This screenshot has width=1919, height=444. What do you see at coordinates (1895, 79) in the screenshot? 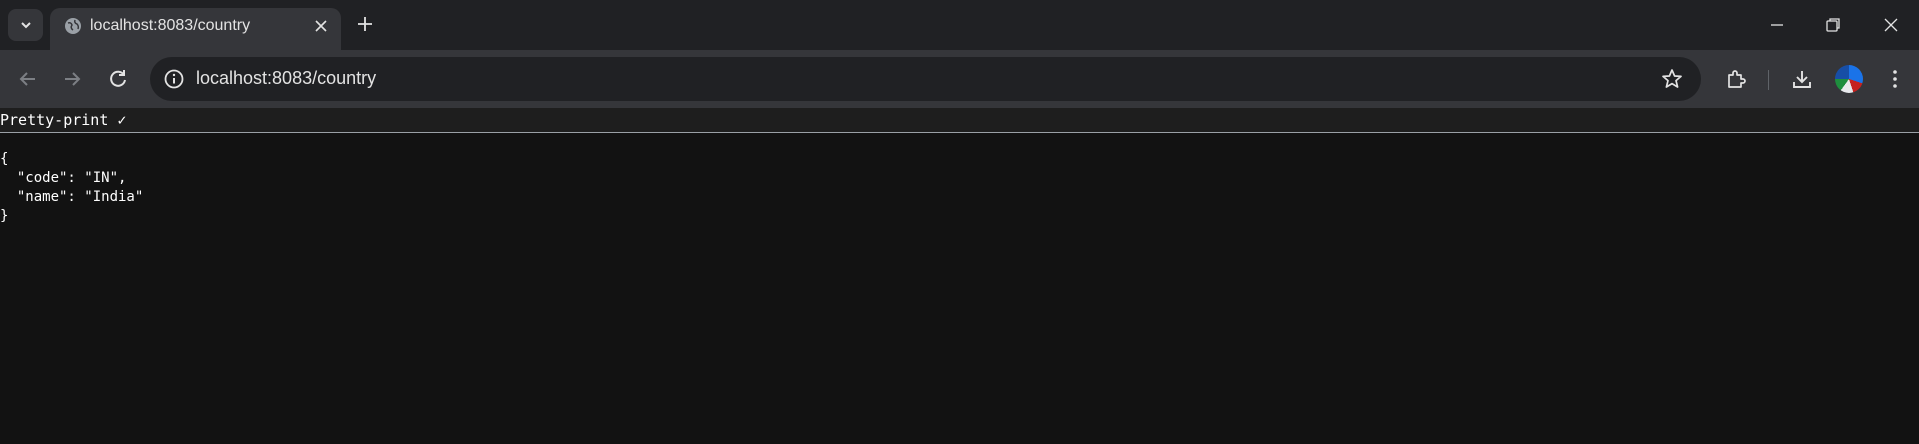
I see `kebab-menu-icon` at bounding box center [1895, 79].